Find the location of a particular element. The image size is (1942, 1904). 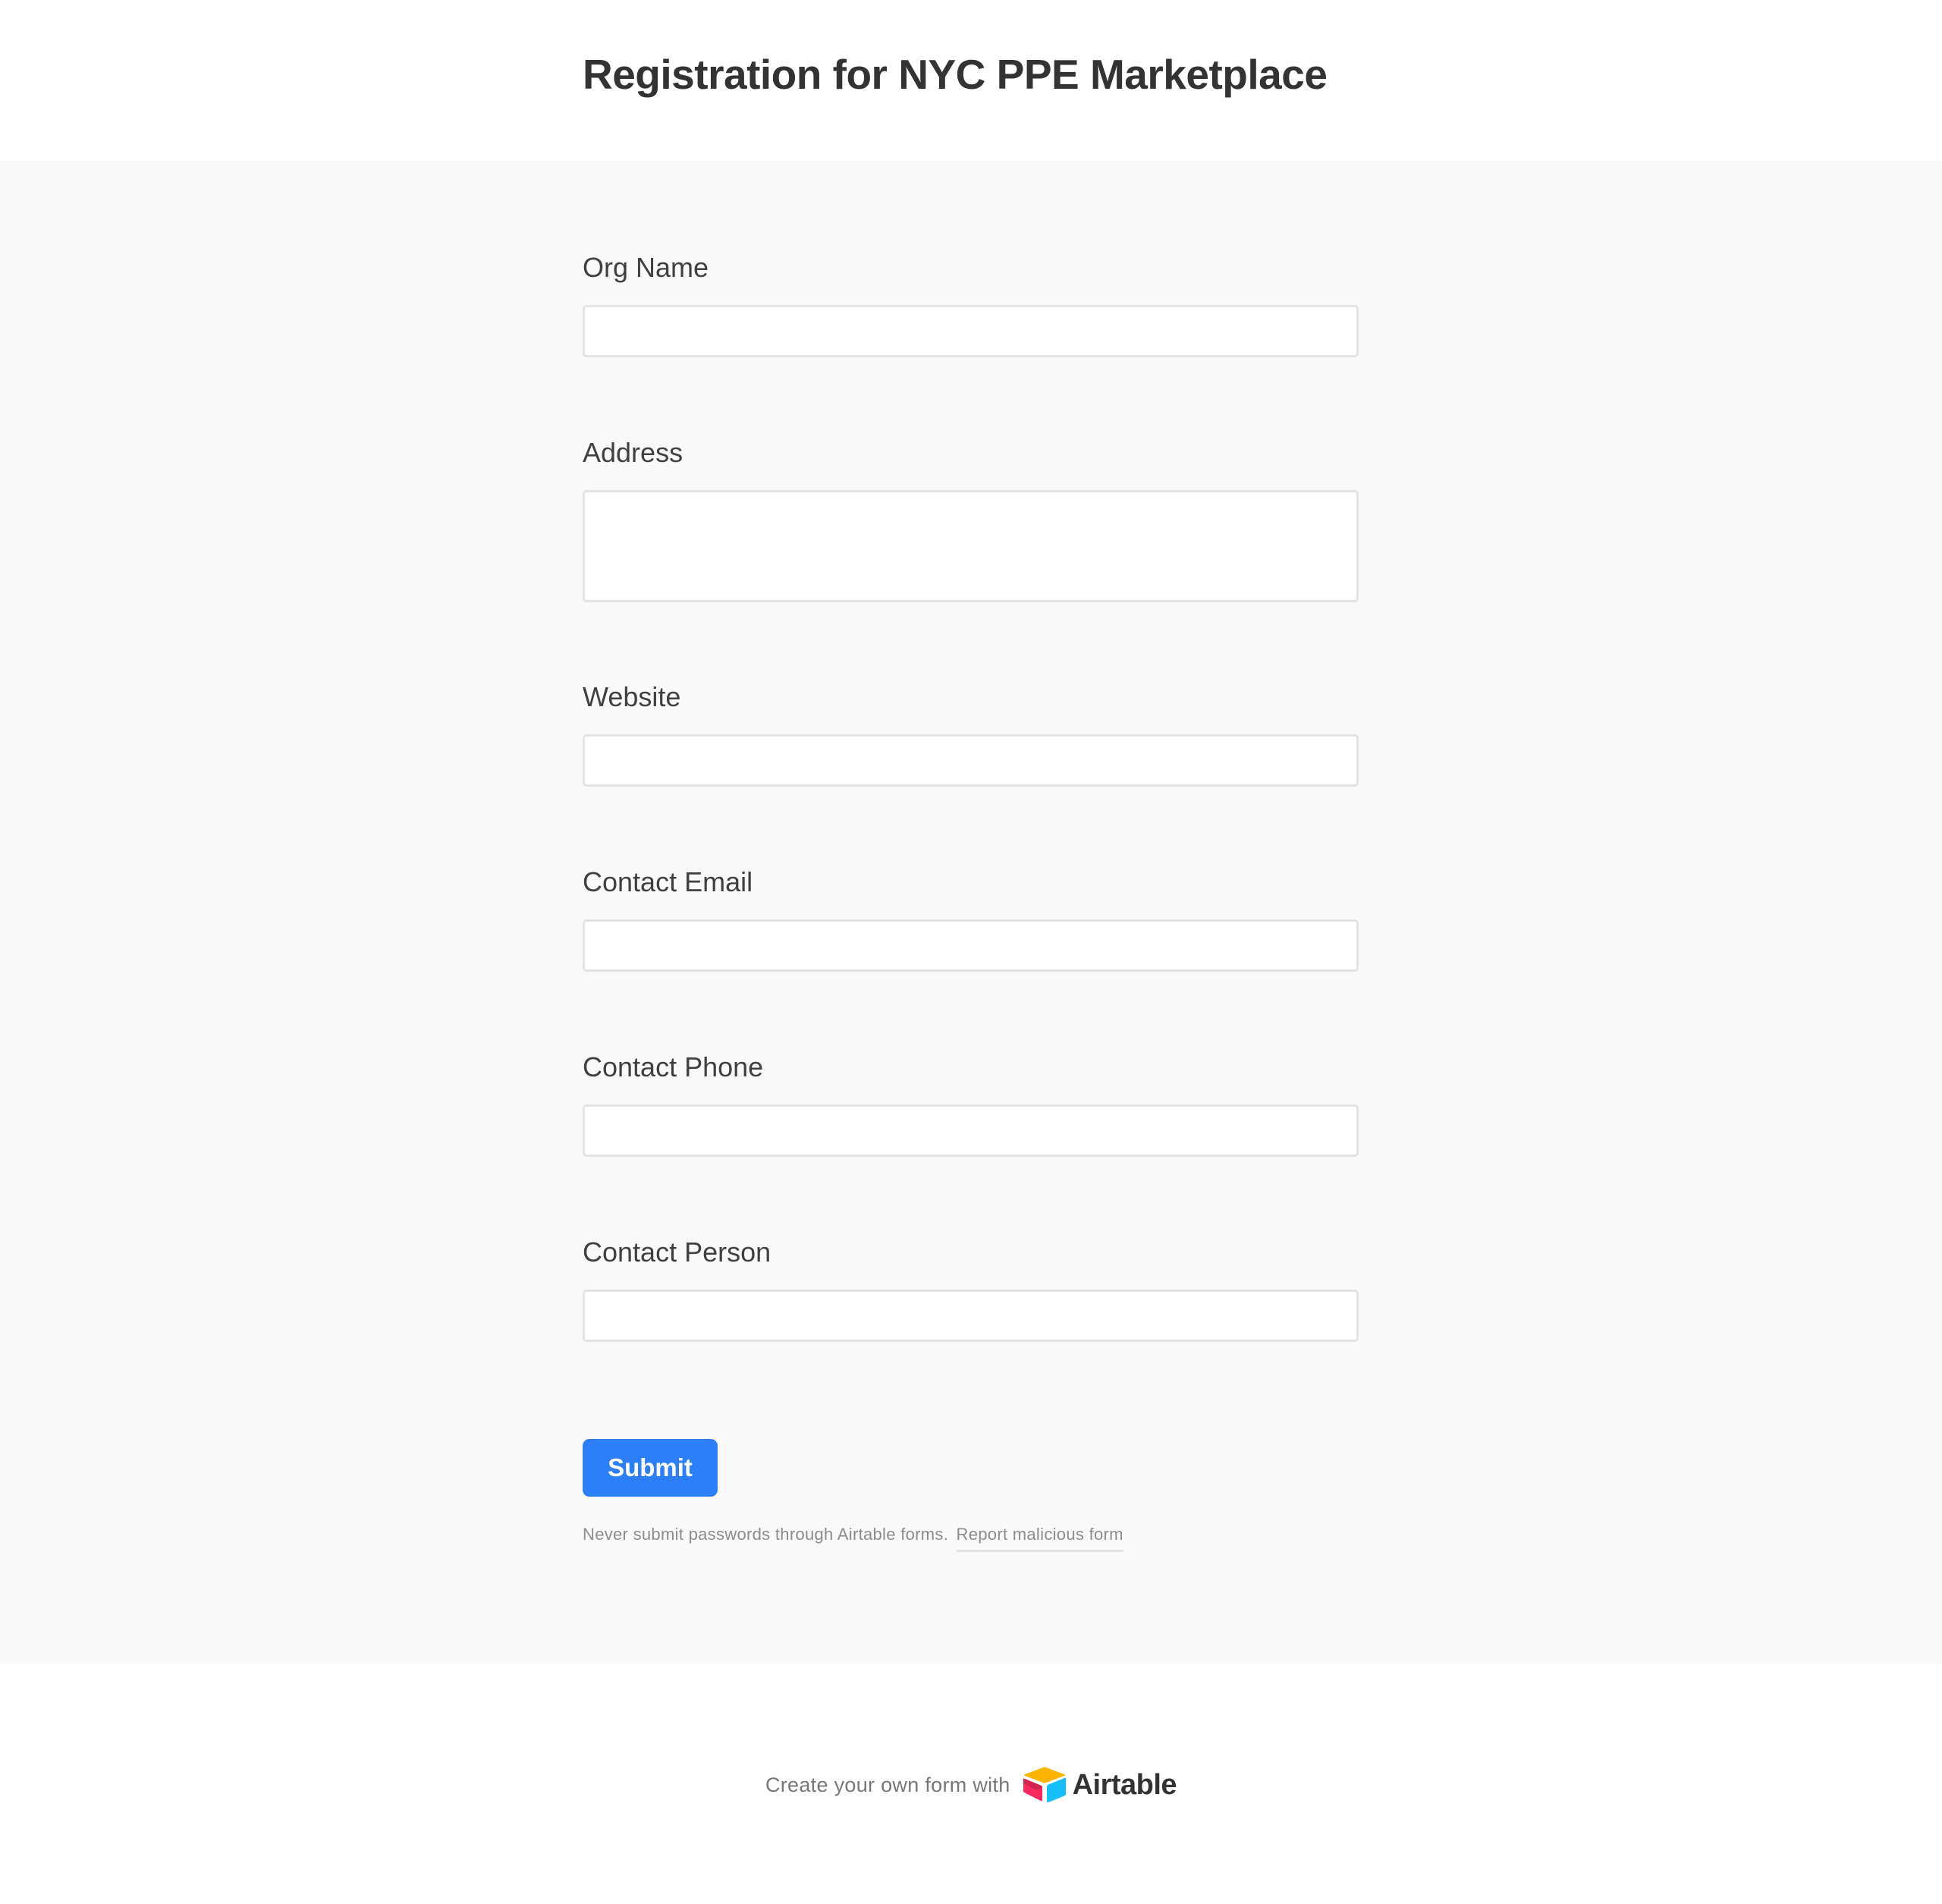

org-name-label: Org Name is located at coordinates (646, 267).